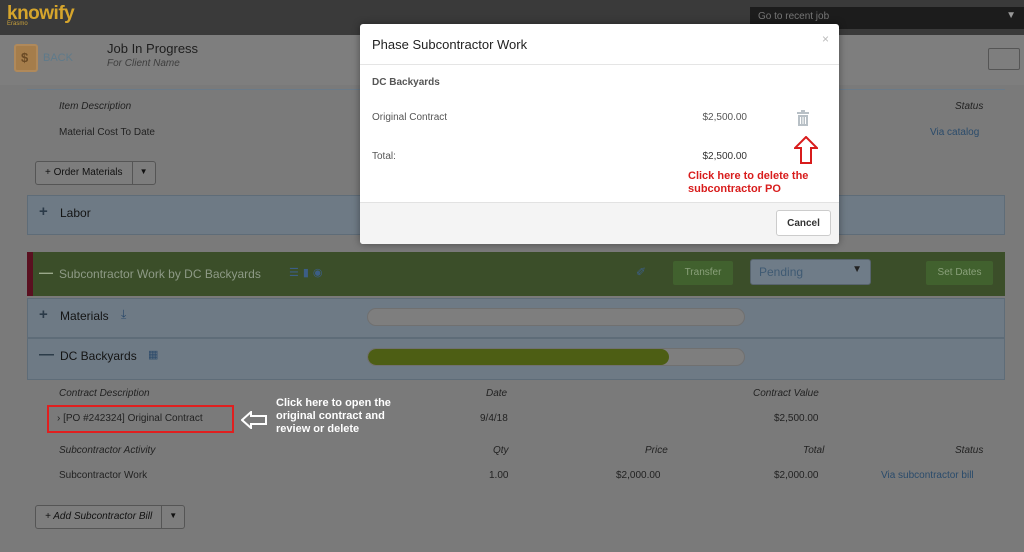  Describe the element at coordinates (725, 156) in the screenshot. I see `modal-total-amount: $2,500.00` at that location.